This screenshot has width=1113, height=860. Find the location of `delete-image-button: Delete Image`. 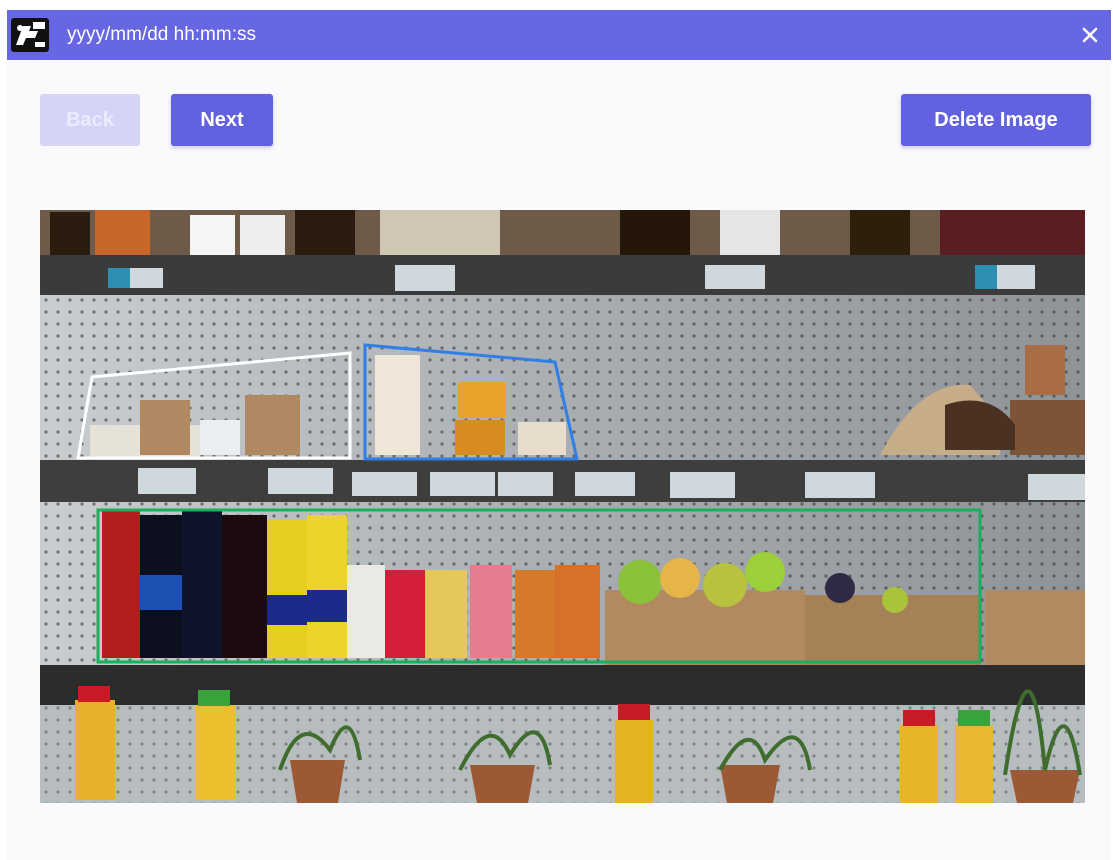

delete-image-button: Delete Image is located at coordinates (996, 120).